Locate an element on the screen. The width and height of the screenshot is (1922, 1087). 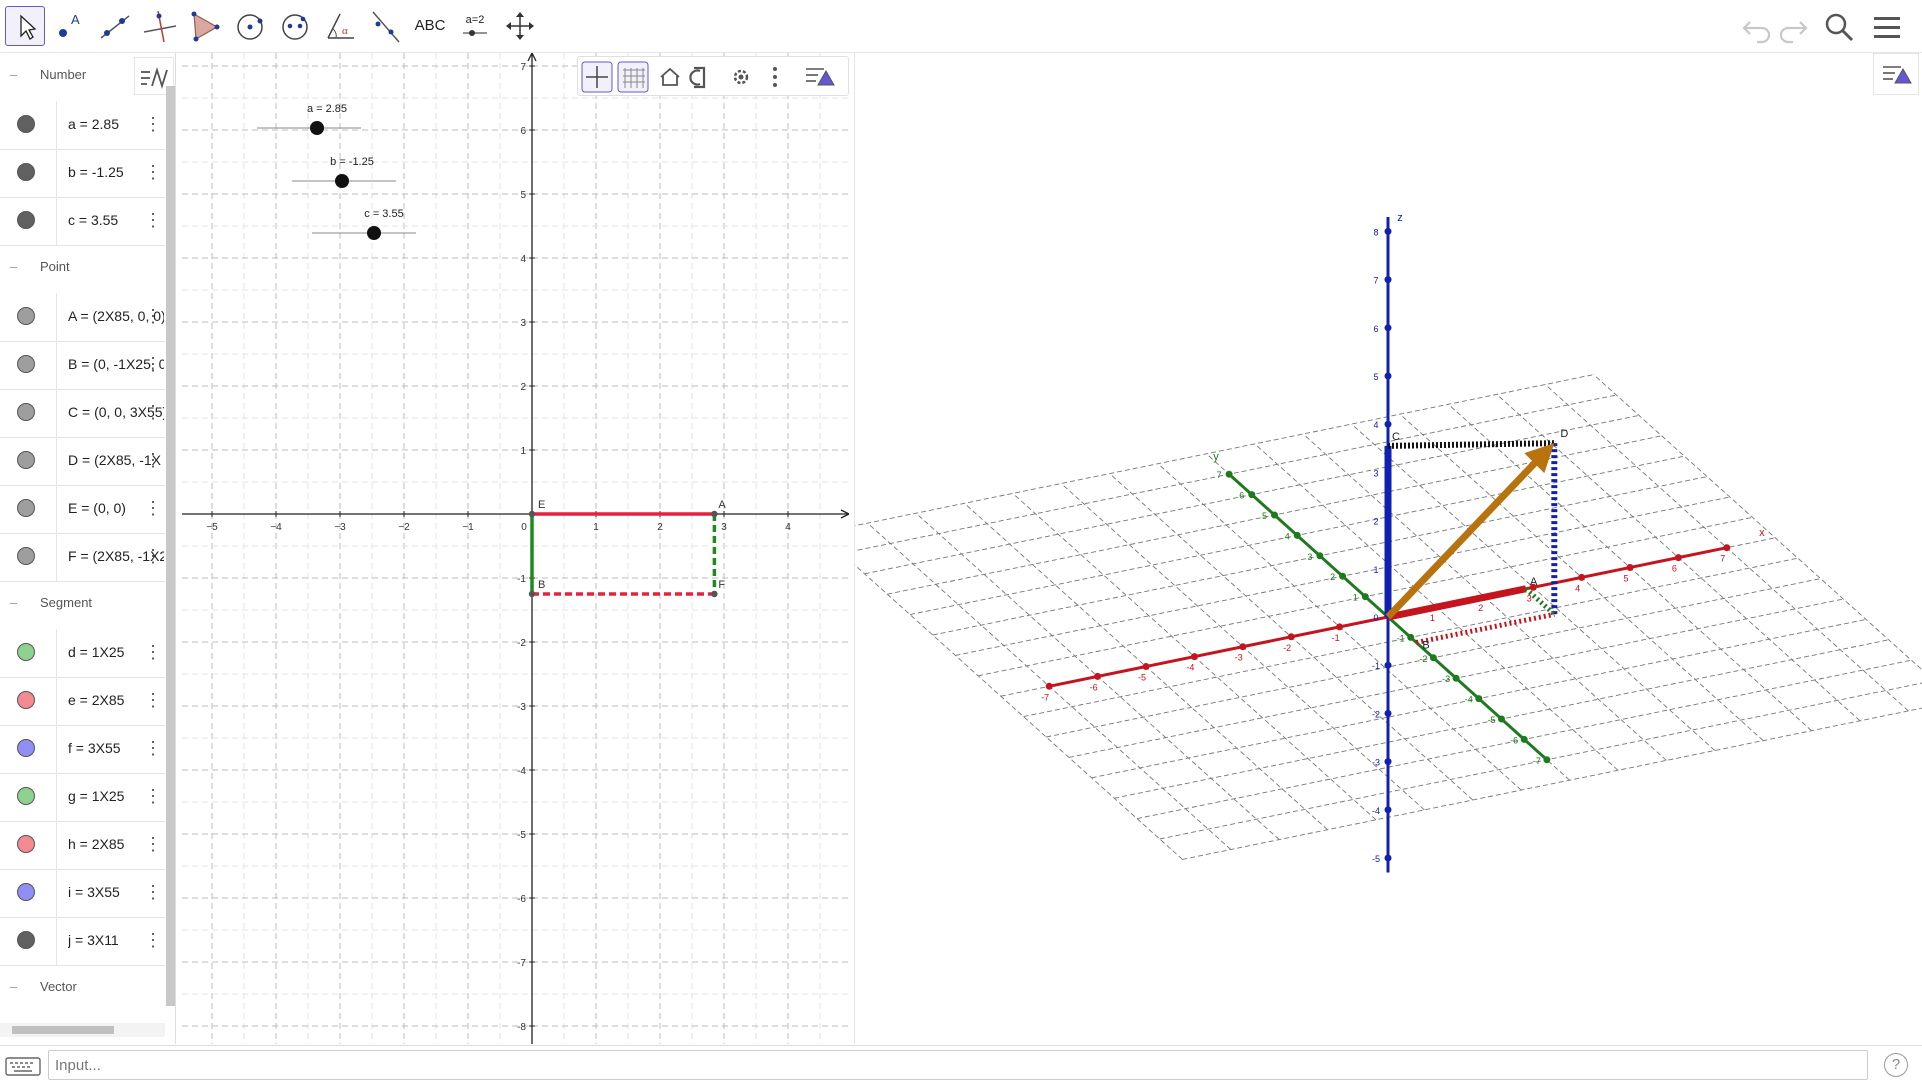
algebra-item: g = 1X25 ⋮ is located at coordinates (82, 797).